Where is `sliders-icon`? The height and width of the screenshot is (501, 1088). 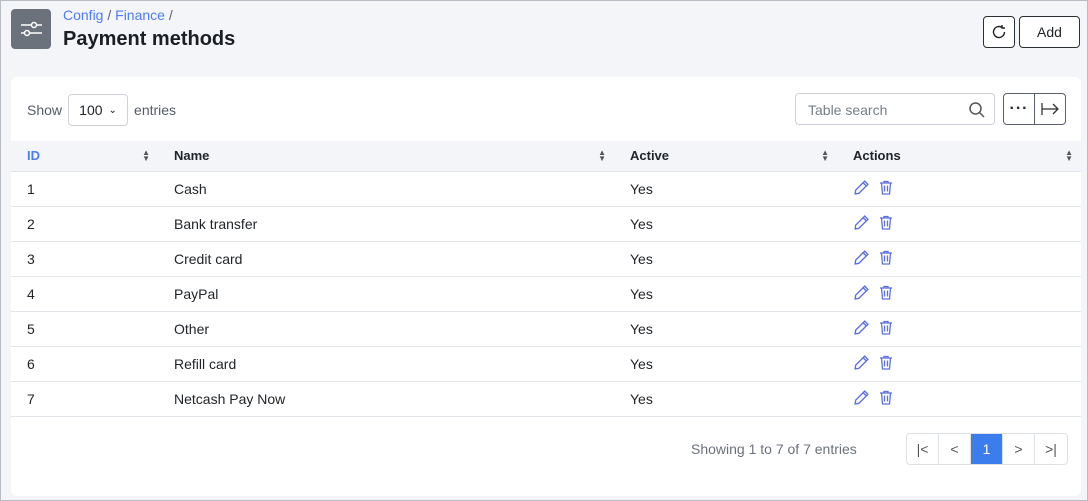 sliders-icon is located at coordinates (31, 29).